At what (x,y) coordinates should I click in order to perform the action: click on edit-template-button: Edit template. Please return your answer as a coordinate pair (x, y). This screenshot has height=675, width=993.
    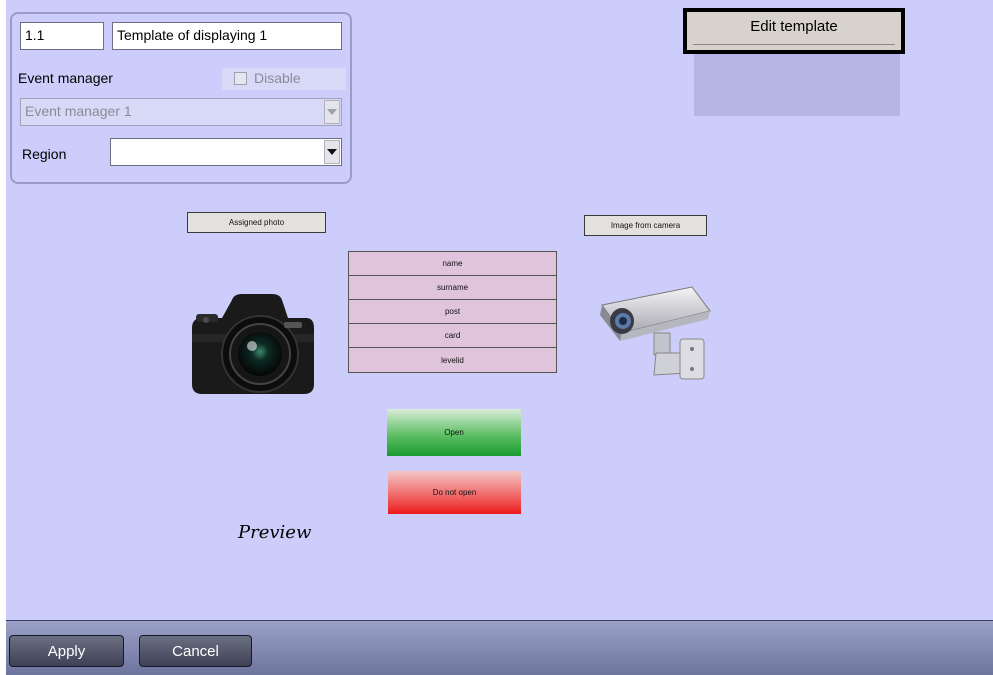
    Looking at the image, I should click on (794, 31).